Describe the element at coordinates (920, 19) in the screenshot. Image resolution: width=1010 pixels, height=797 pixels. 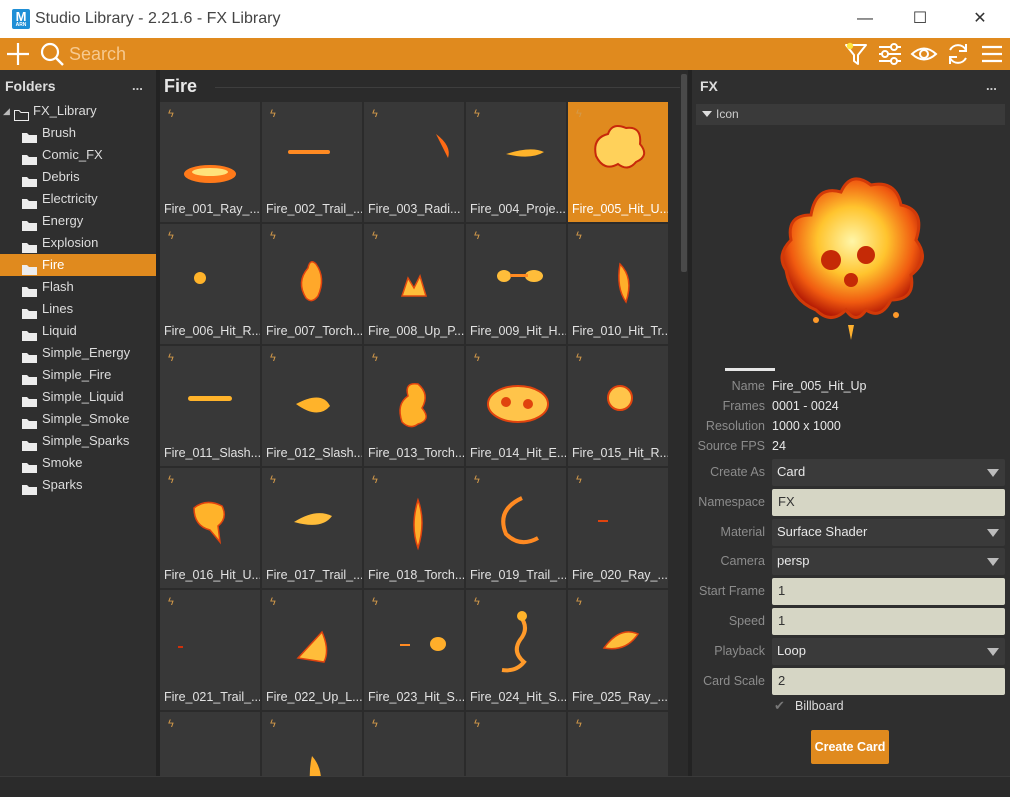
I see `maximize-button: ☐` at that location.